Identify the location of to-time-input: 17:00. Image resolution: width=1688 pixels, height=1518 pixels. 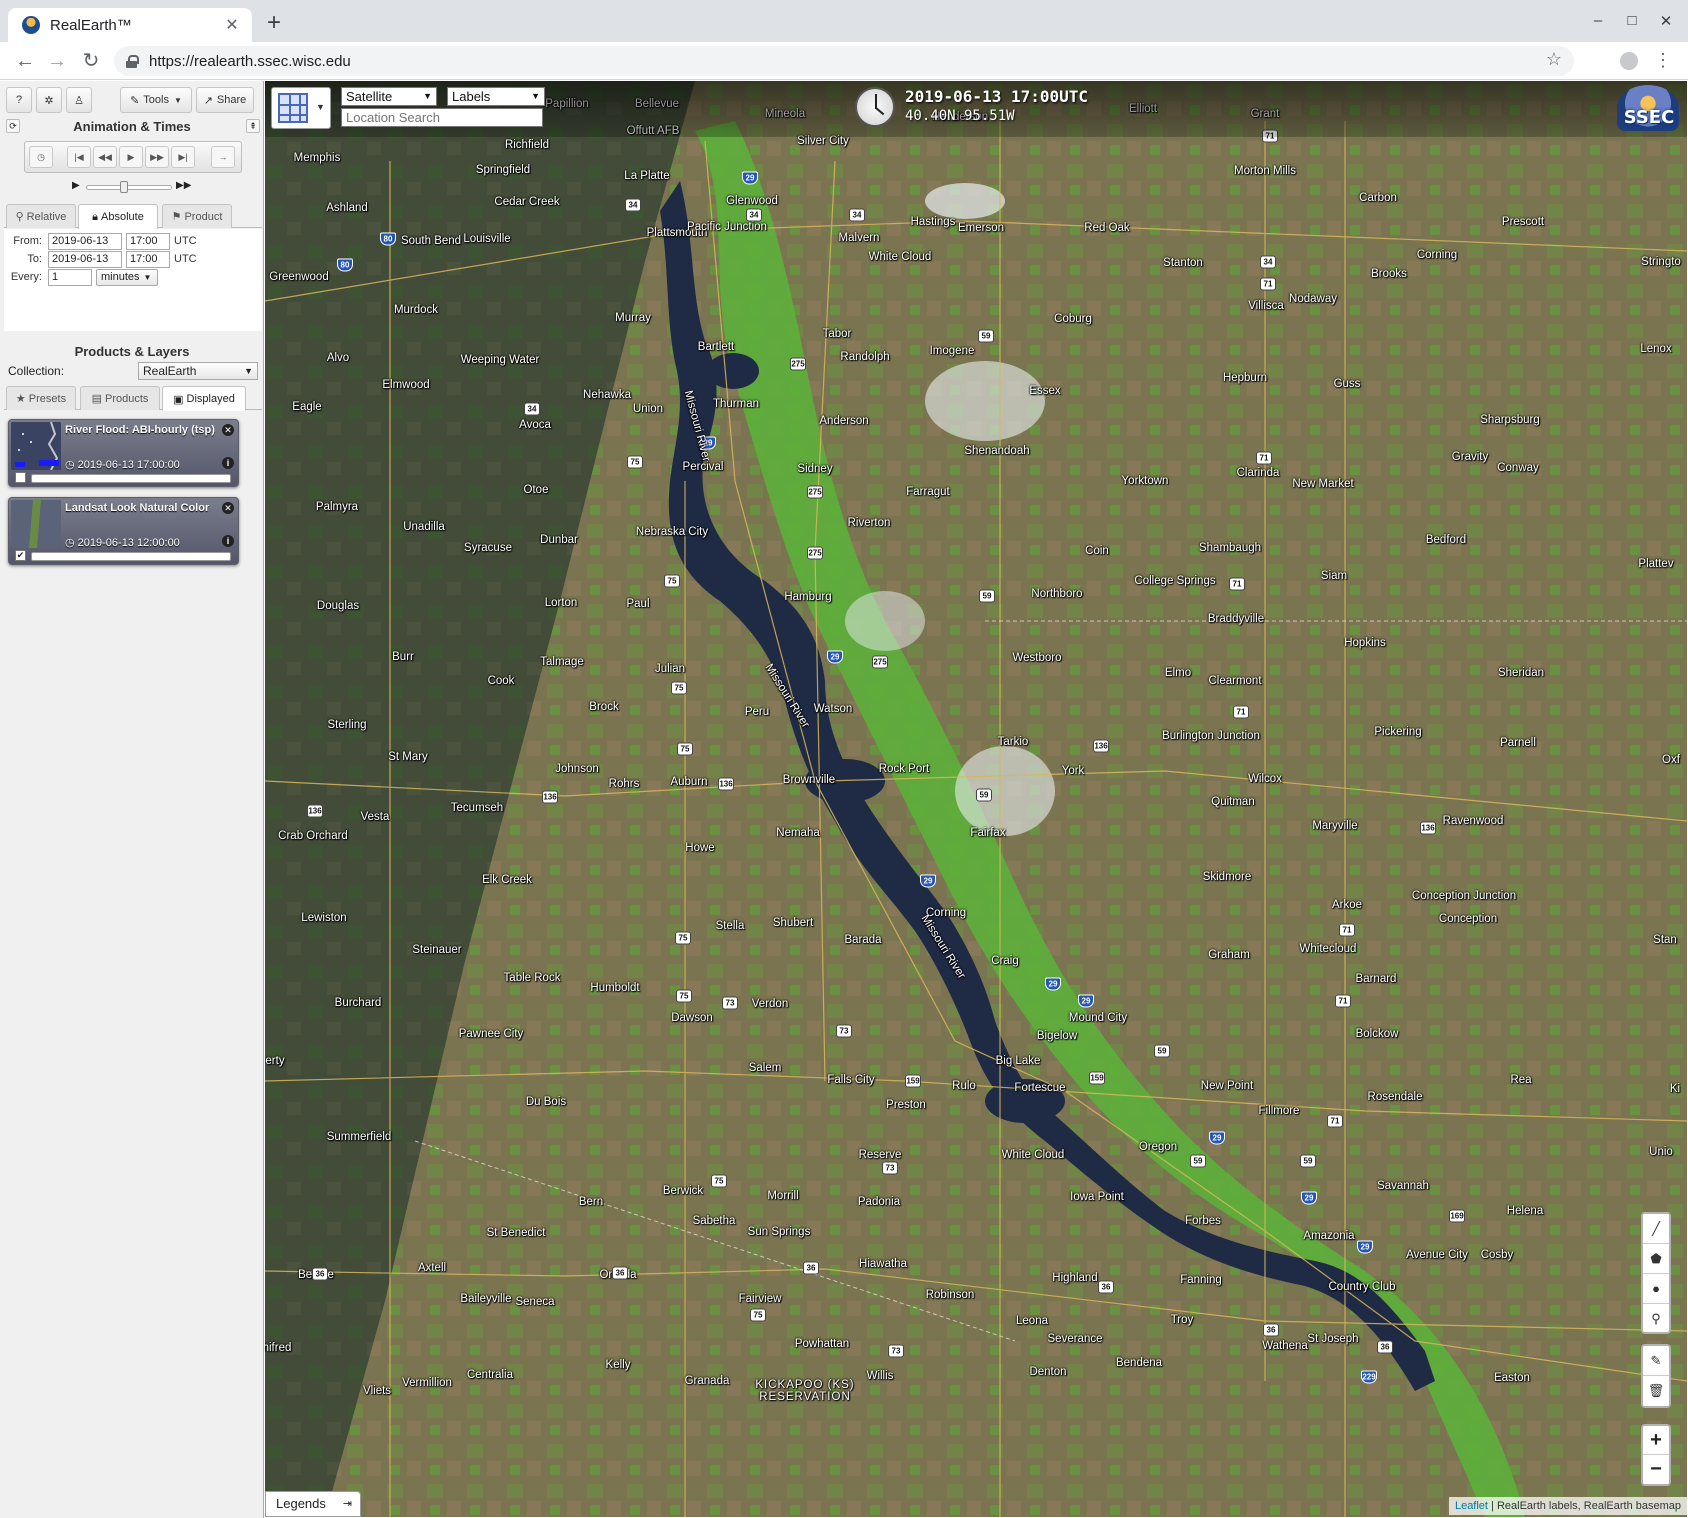
(148, 259).